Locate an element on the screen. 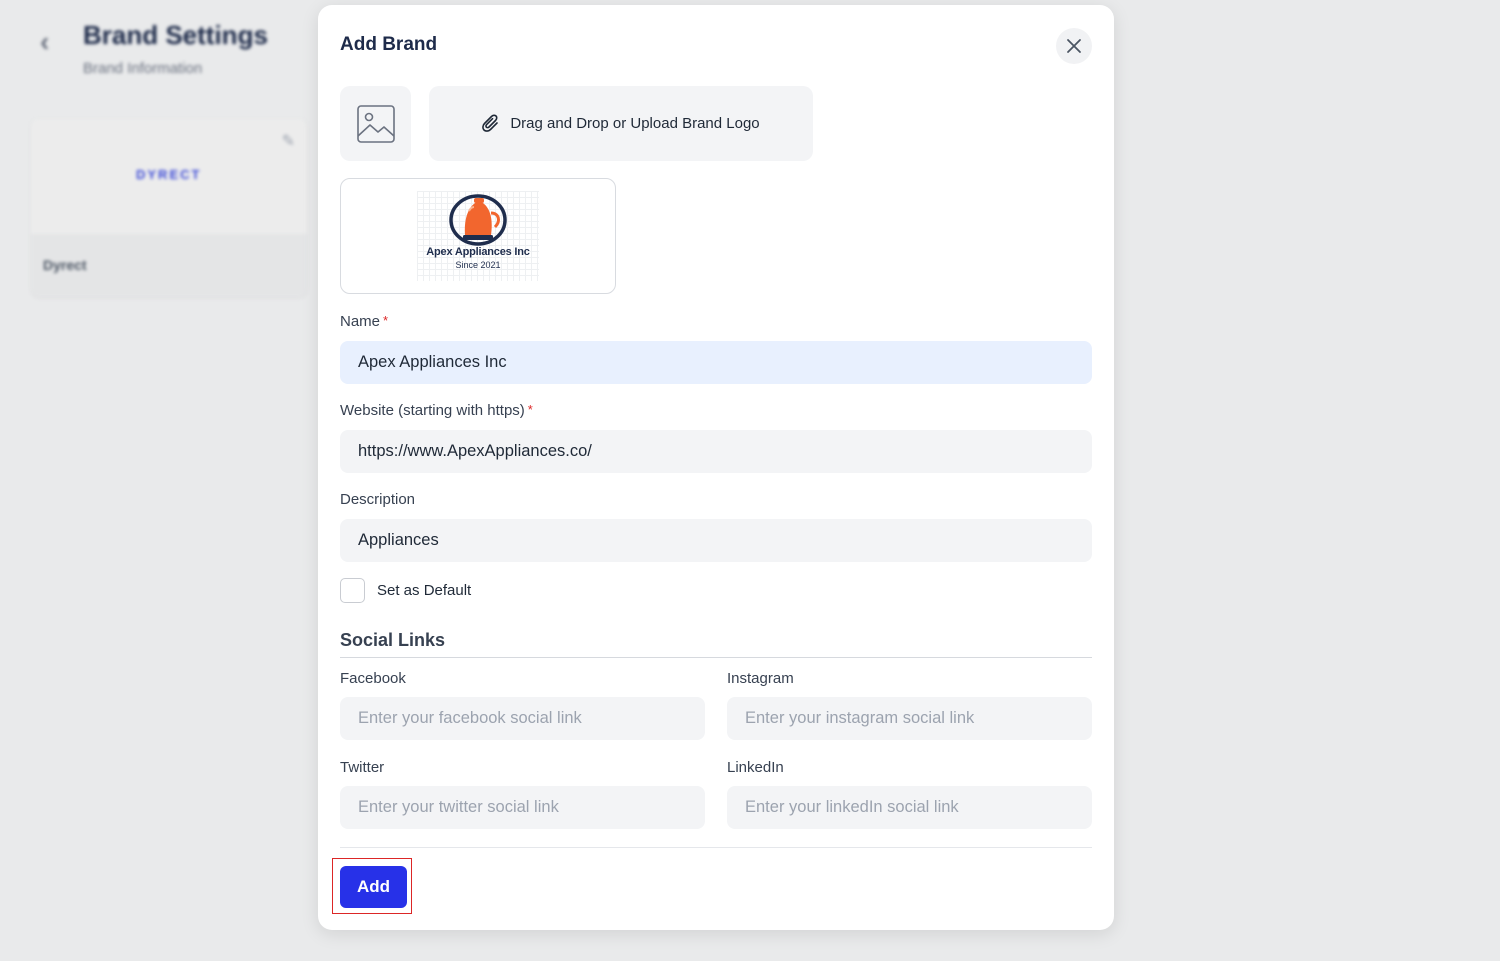  instagram-input: Enter your instagram social link is located at coordinates (909, 718).